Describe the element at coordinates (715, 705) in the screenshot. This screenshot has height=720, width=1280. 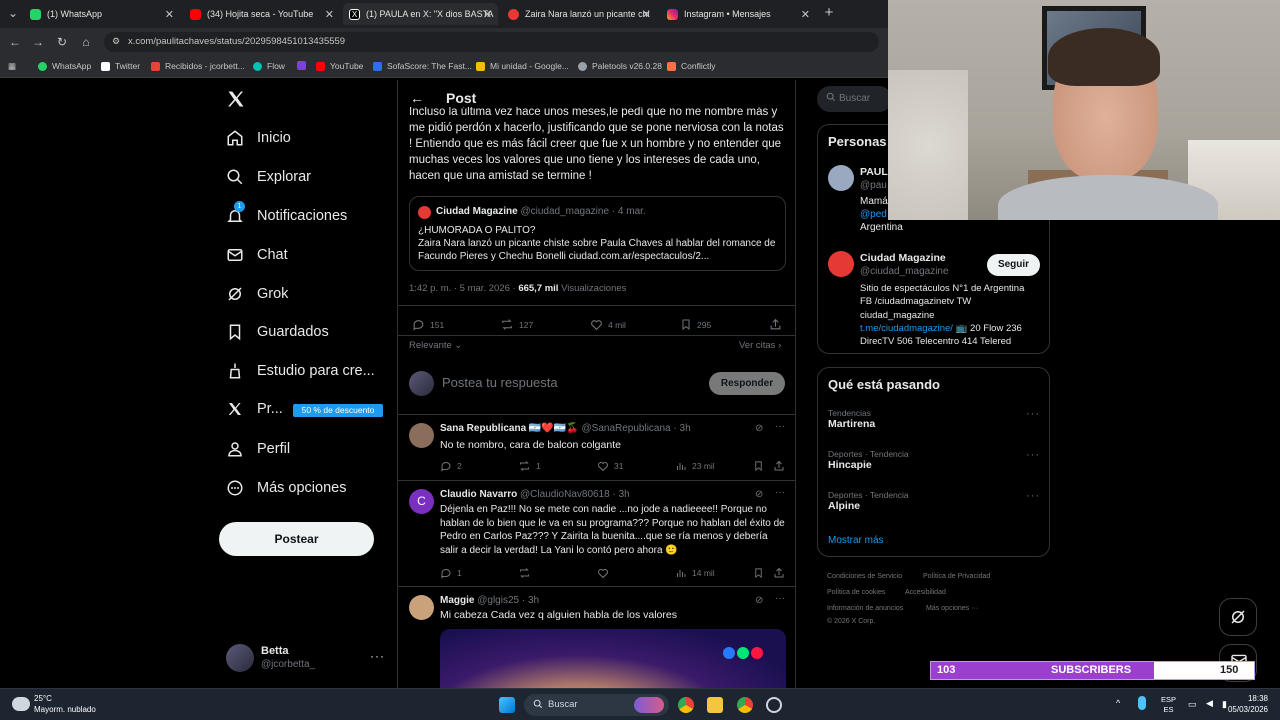
I see `file-explorer-icon` at that location.